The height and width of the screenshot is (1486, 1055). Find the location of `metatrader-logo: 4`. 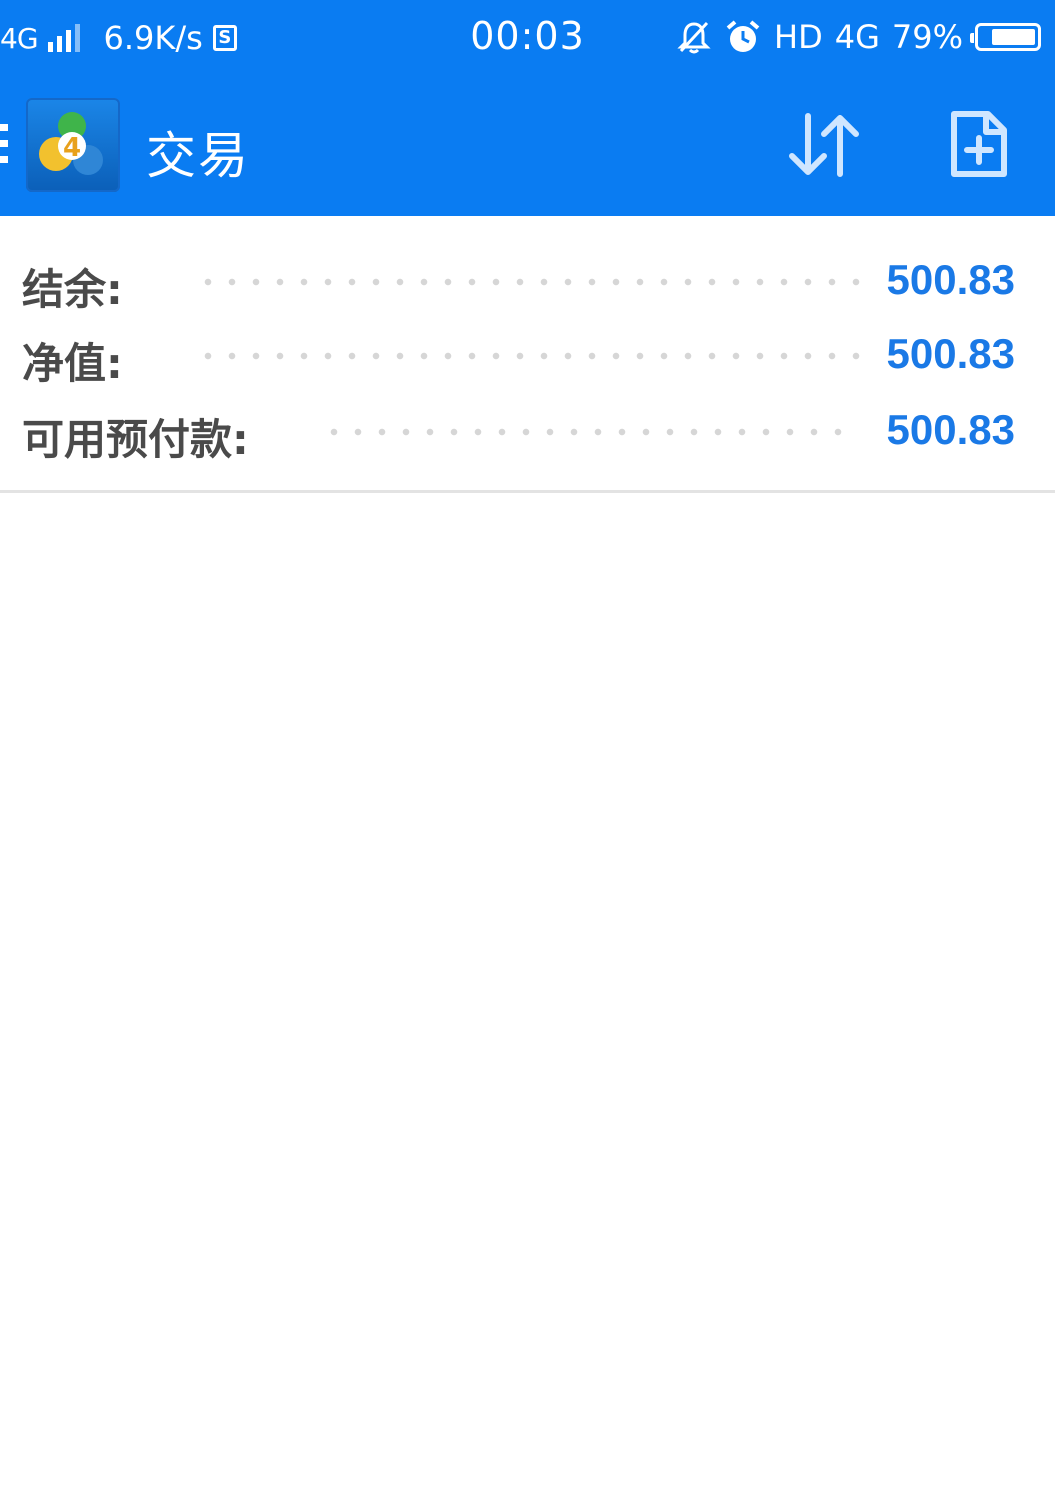

metatrader-logo: 4 is located at coordinates (73, 145).